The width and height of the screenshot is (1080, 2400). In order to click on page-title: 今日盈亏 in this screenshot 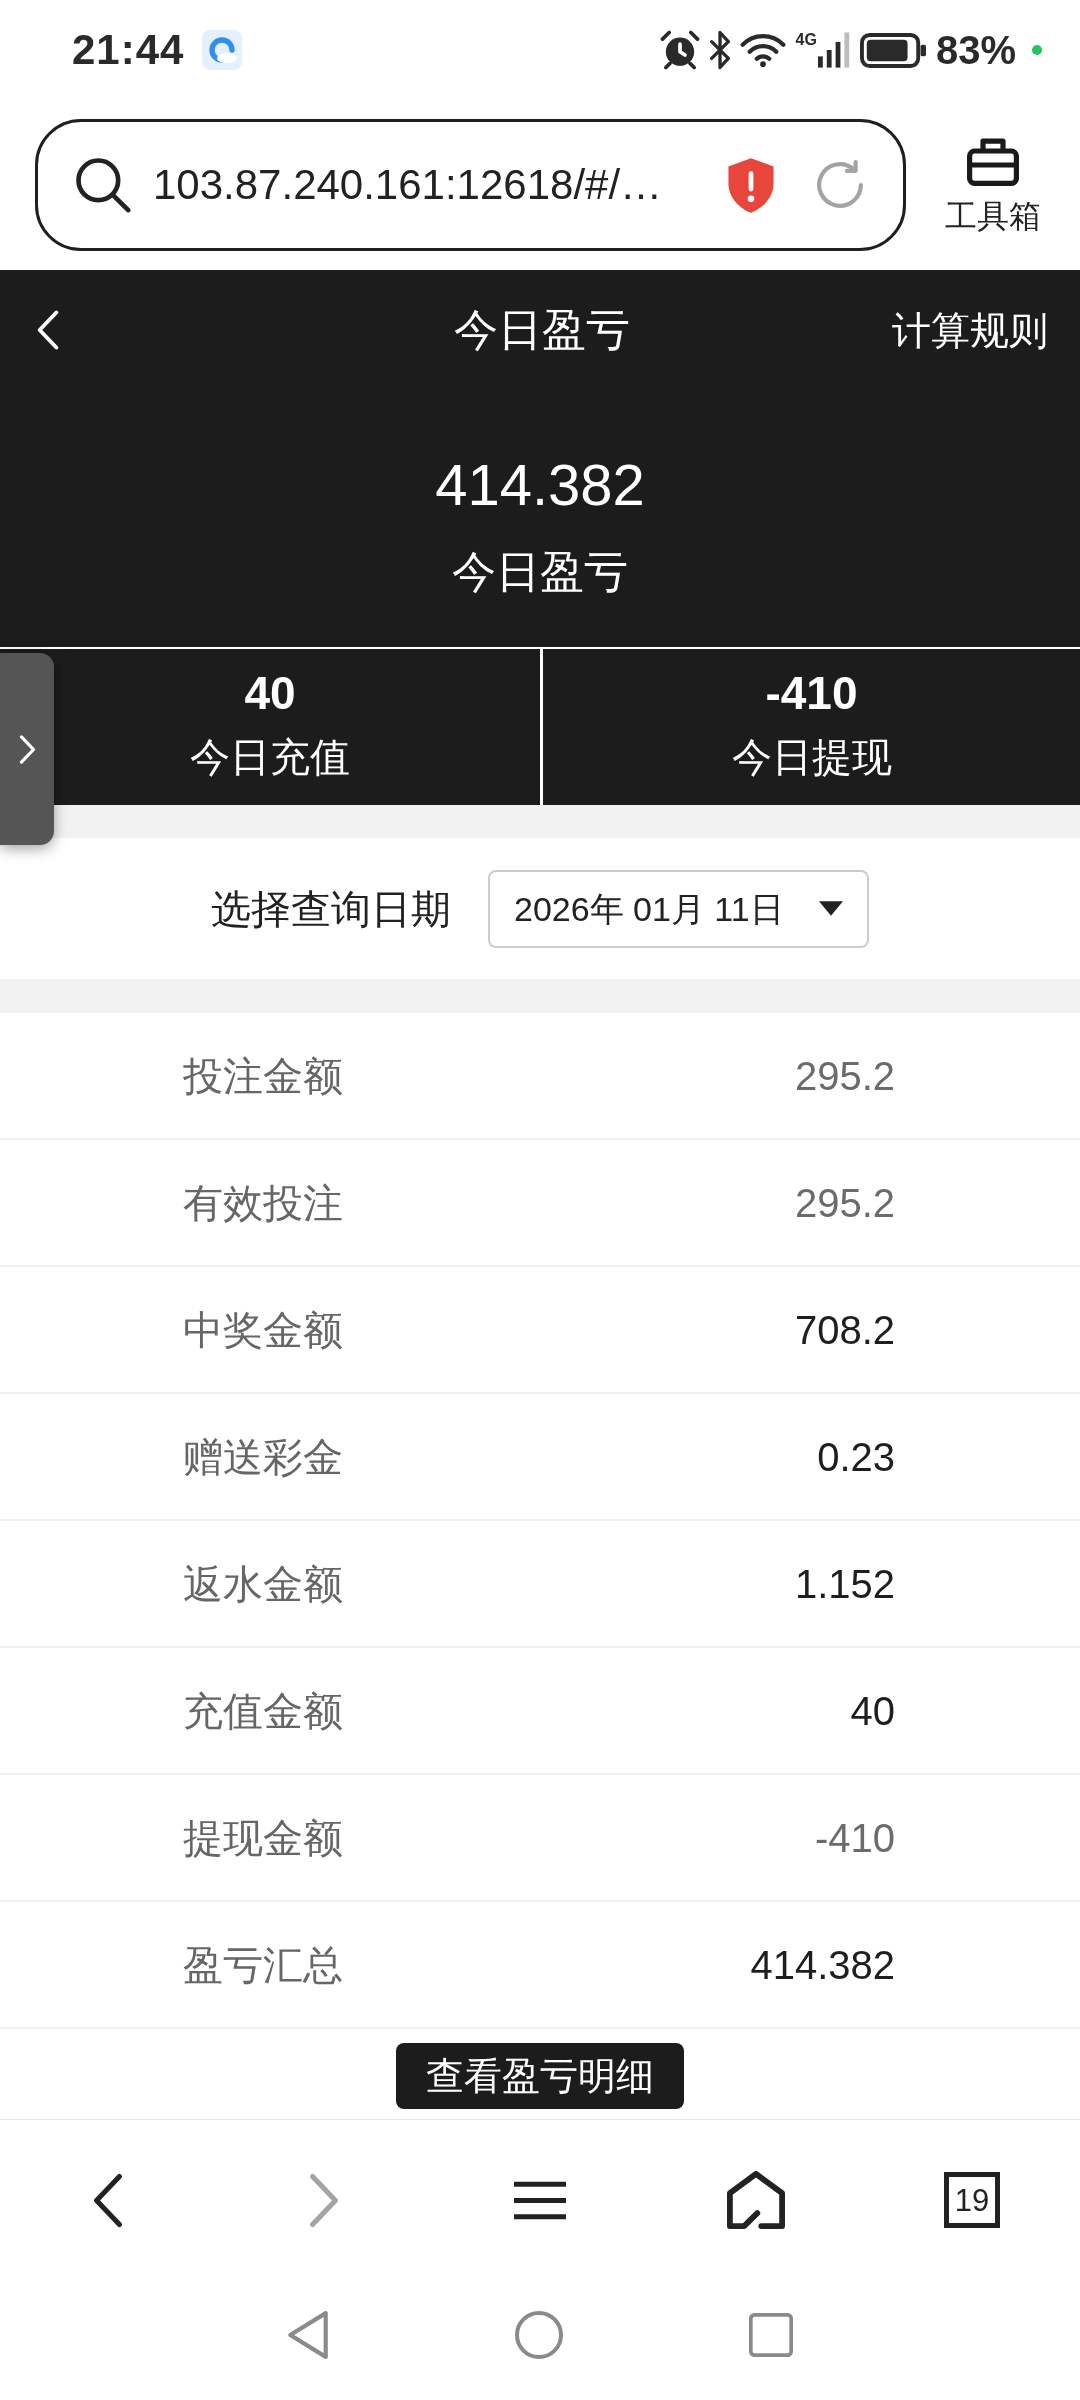, I will do `click(542, 330)`.